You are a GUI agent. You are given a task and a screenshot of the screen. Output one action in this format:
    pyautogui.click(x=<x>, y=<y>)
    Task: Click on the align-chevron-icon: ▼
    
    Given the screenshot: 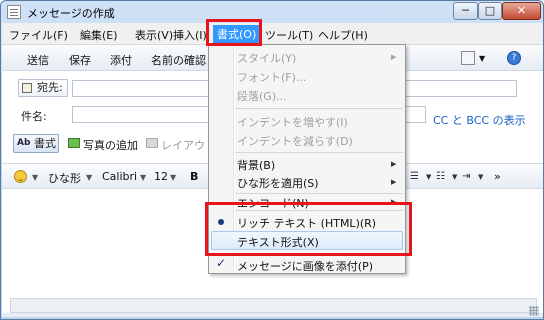 What is the action you would take?
    pyautogui.click(x=428, y=177)
    